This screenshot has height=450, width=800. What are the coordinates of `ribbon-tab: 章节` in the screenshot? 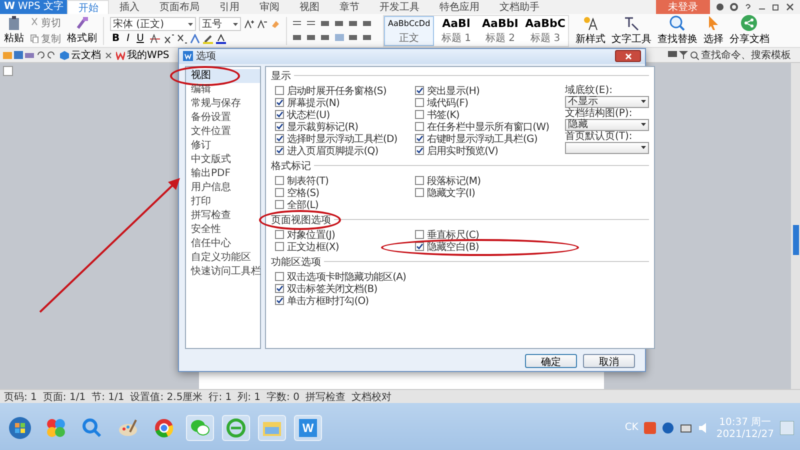 It's located at (349, 7).